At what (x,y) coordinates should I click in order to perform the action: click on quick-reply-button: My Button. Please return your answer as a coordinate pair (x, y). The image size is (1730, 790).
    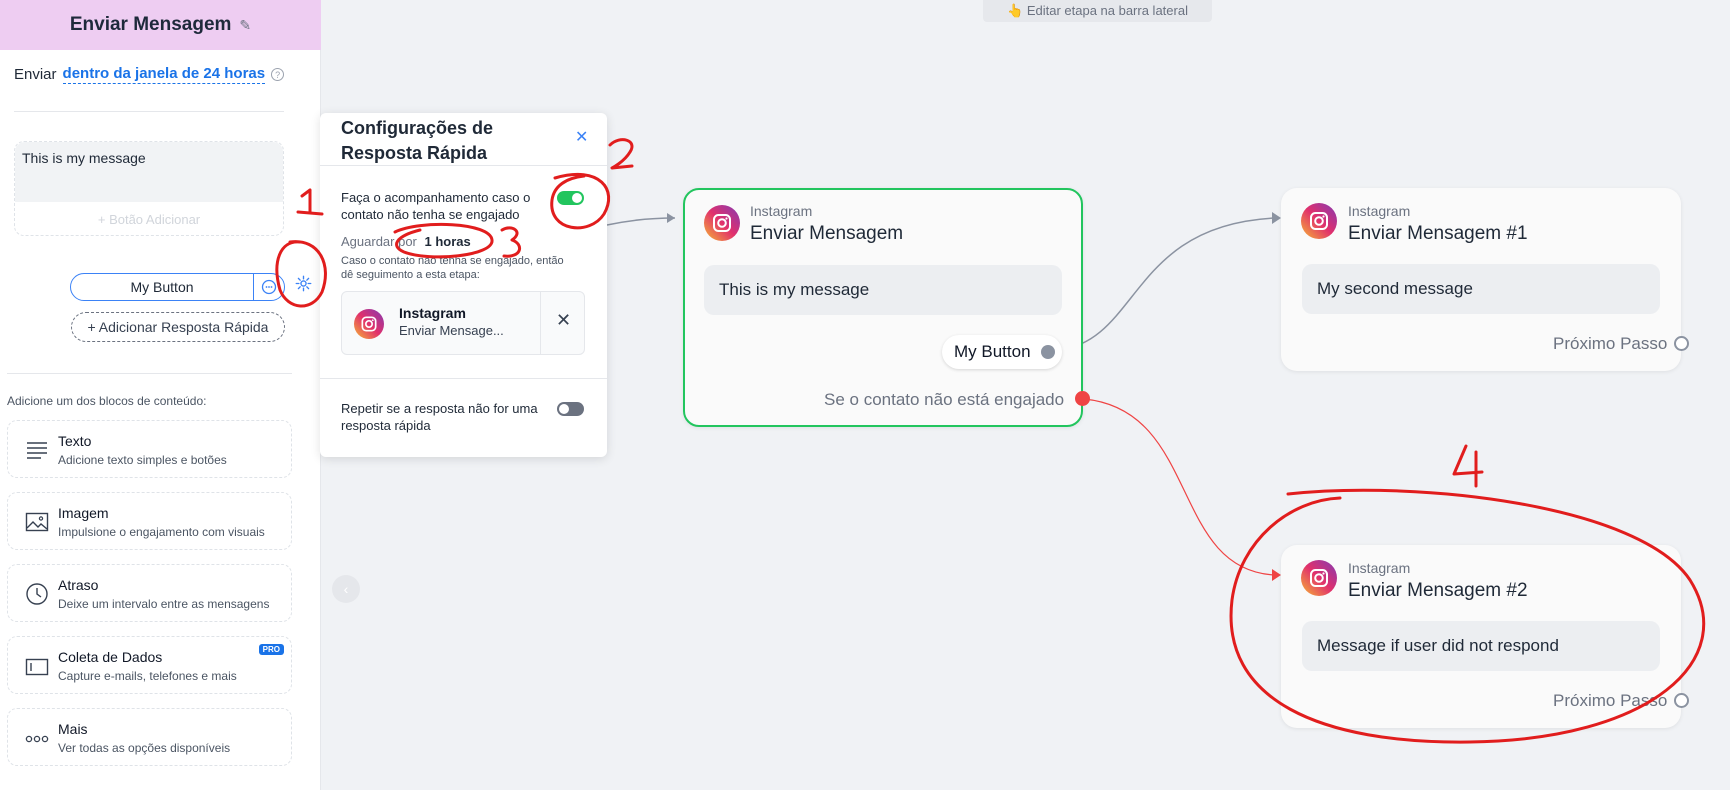
    Looking at the image, I should click on (177, 287).